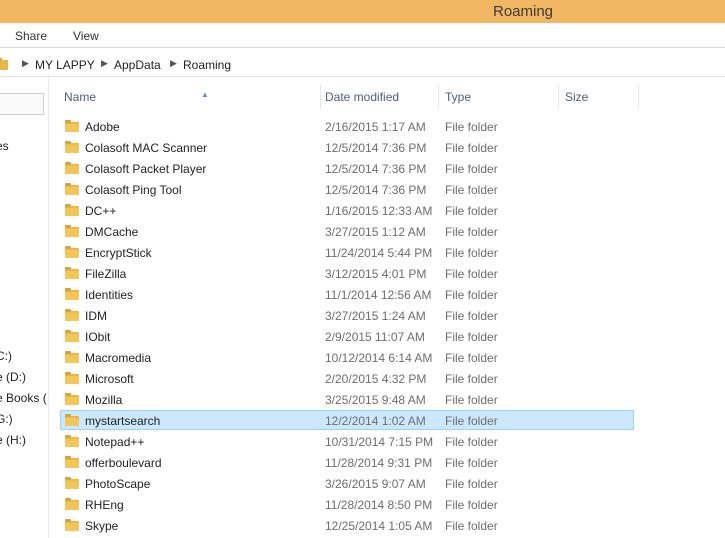 The image size is (725, 538). Describe the element at coordinates (112, 232) in the screenshot. I see `file-name: DMCache` at that location.